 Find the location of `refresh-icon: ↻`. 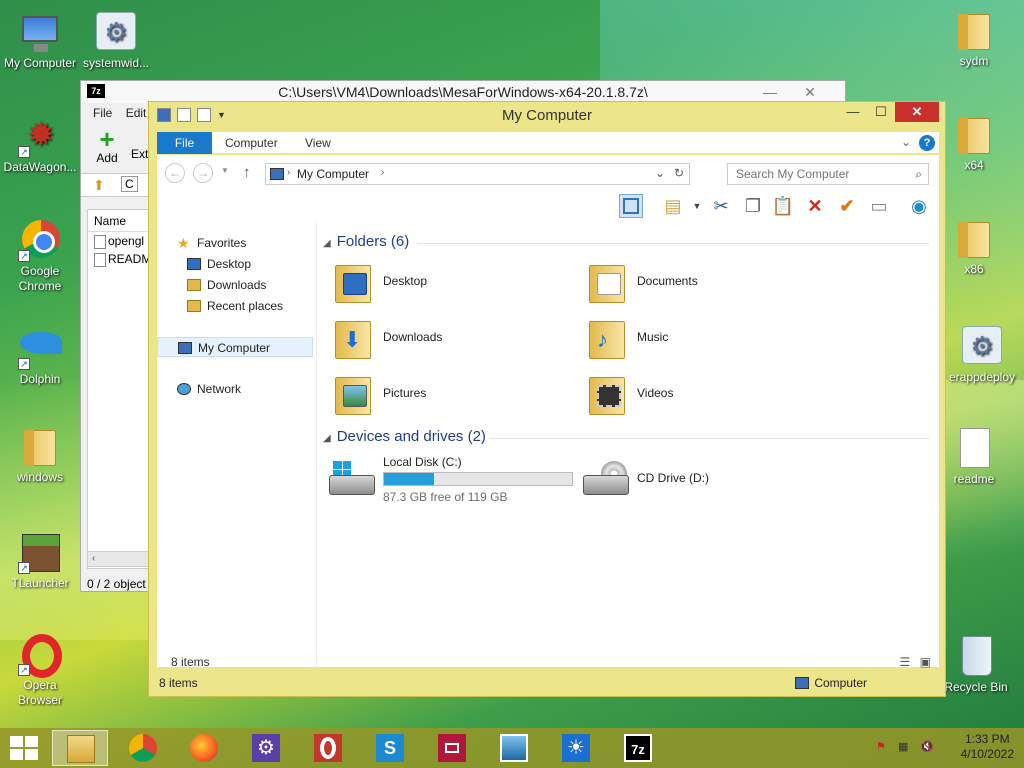

refresh-icon: ↻ is located at coordinates (679, 173).